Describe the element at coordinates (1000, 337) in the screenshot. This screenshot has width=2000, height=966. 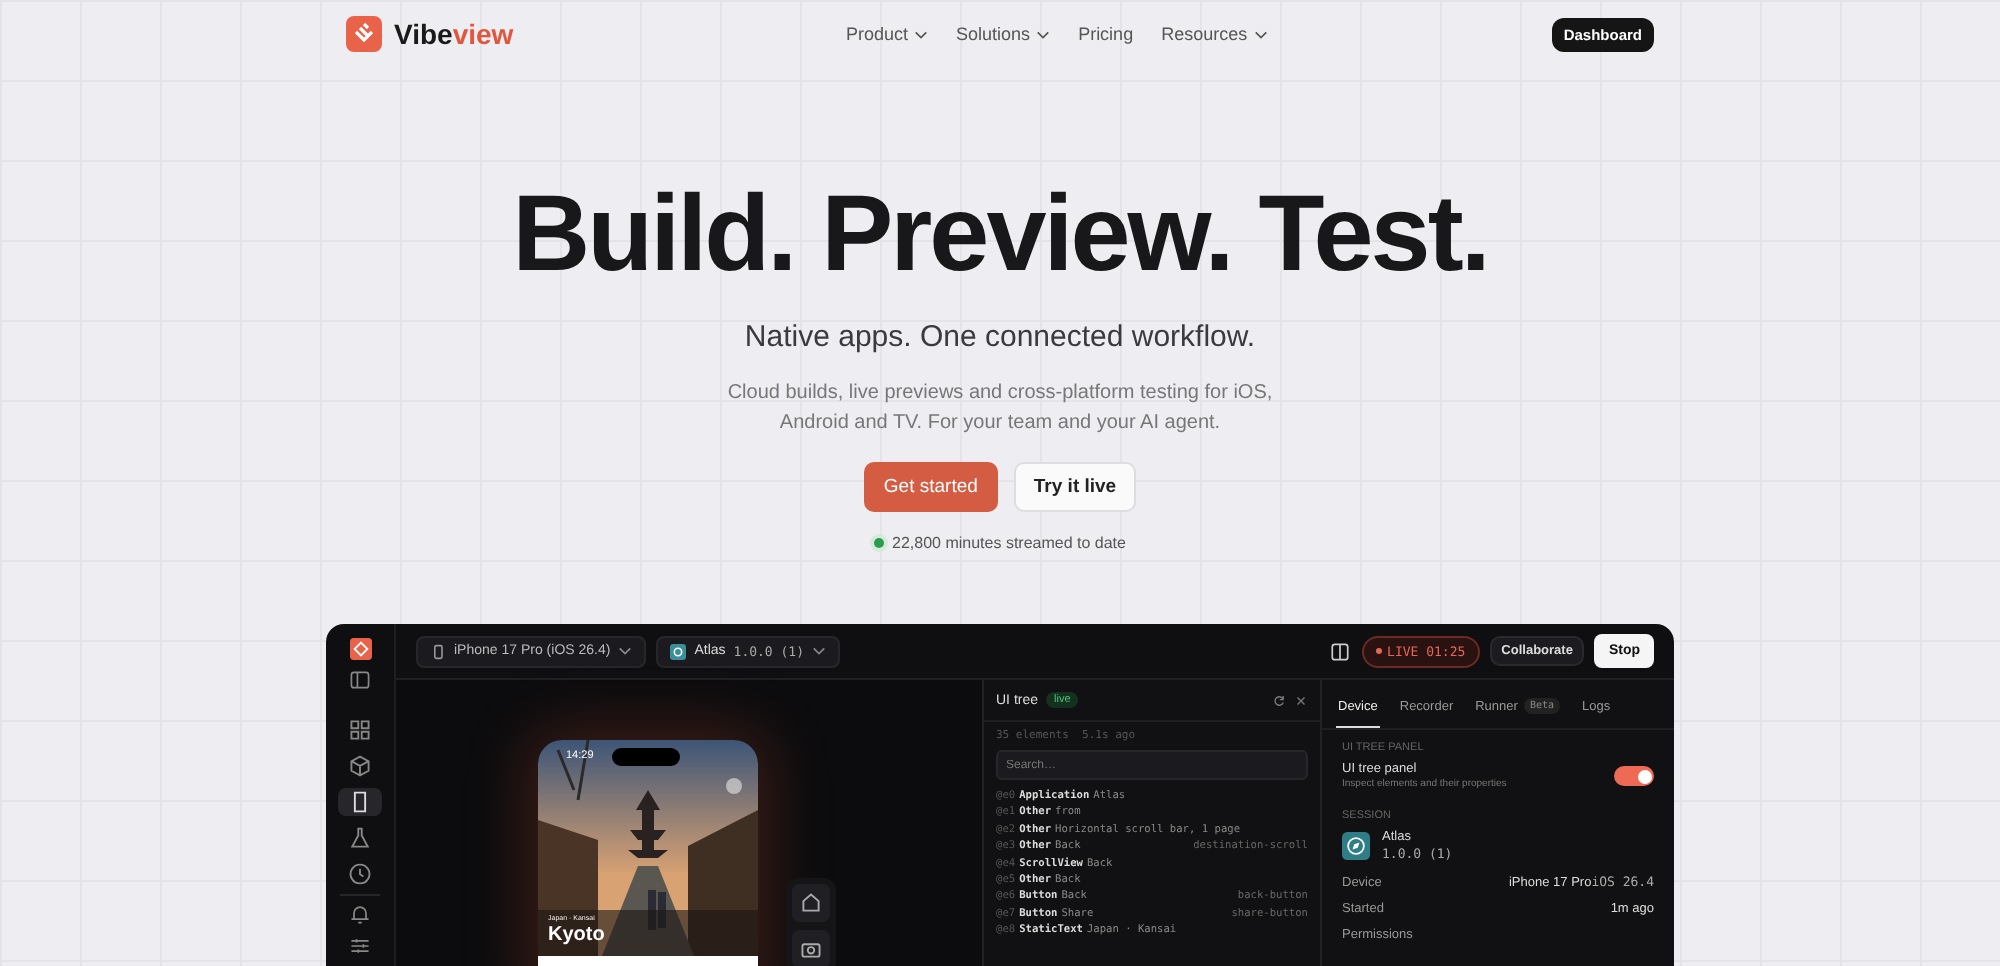
I see `hero-subtitle: Native apps. One connected workflow.` at that location.